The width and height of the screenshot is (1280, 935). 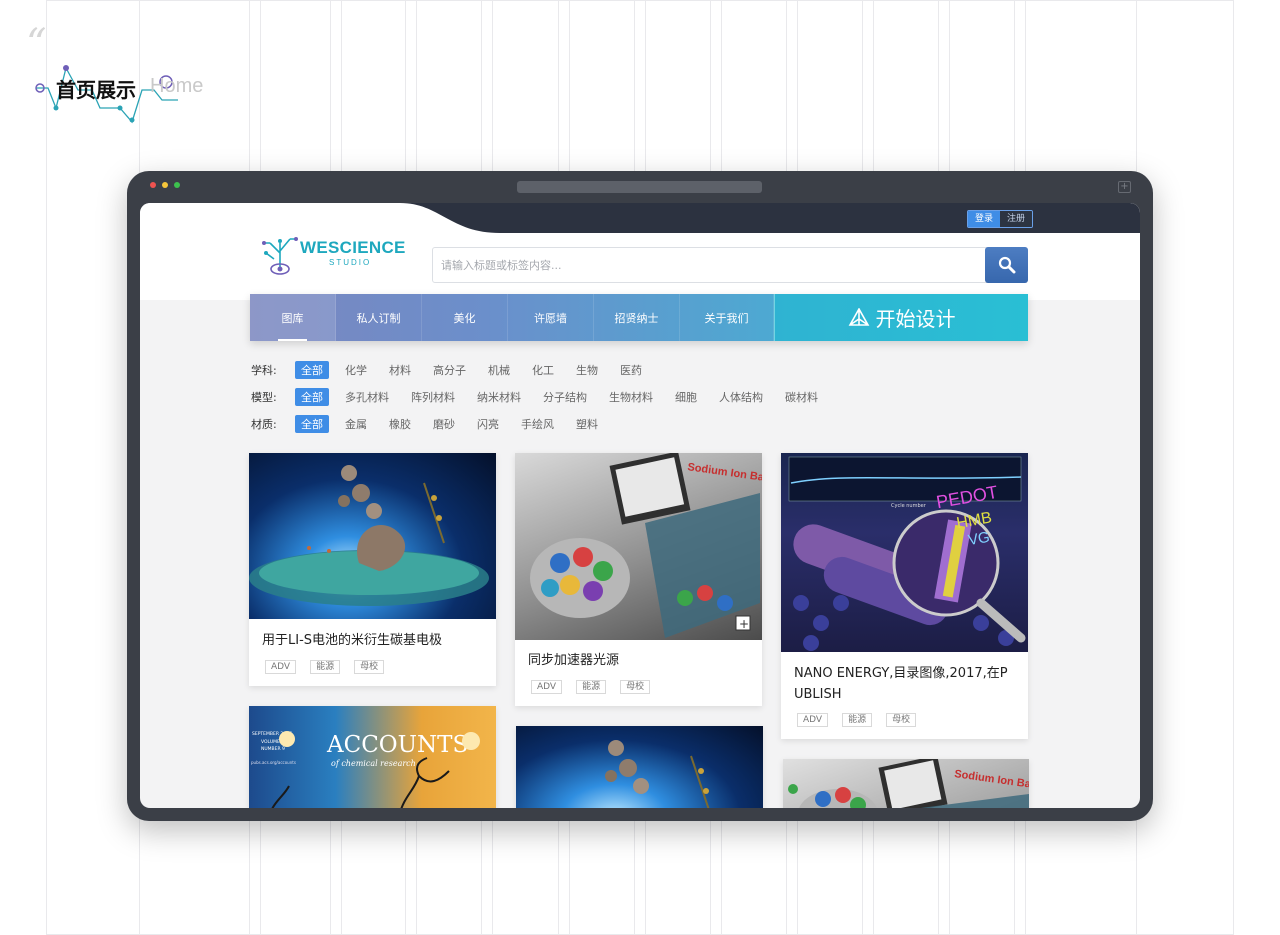 I want to click on filter-option: 高分子, so click(x=449, y=370).